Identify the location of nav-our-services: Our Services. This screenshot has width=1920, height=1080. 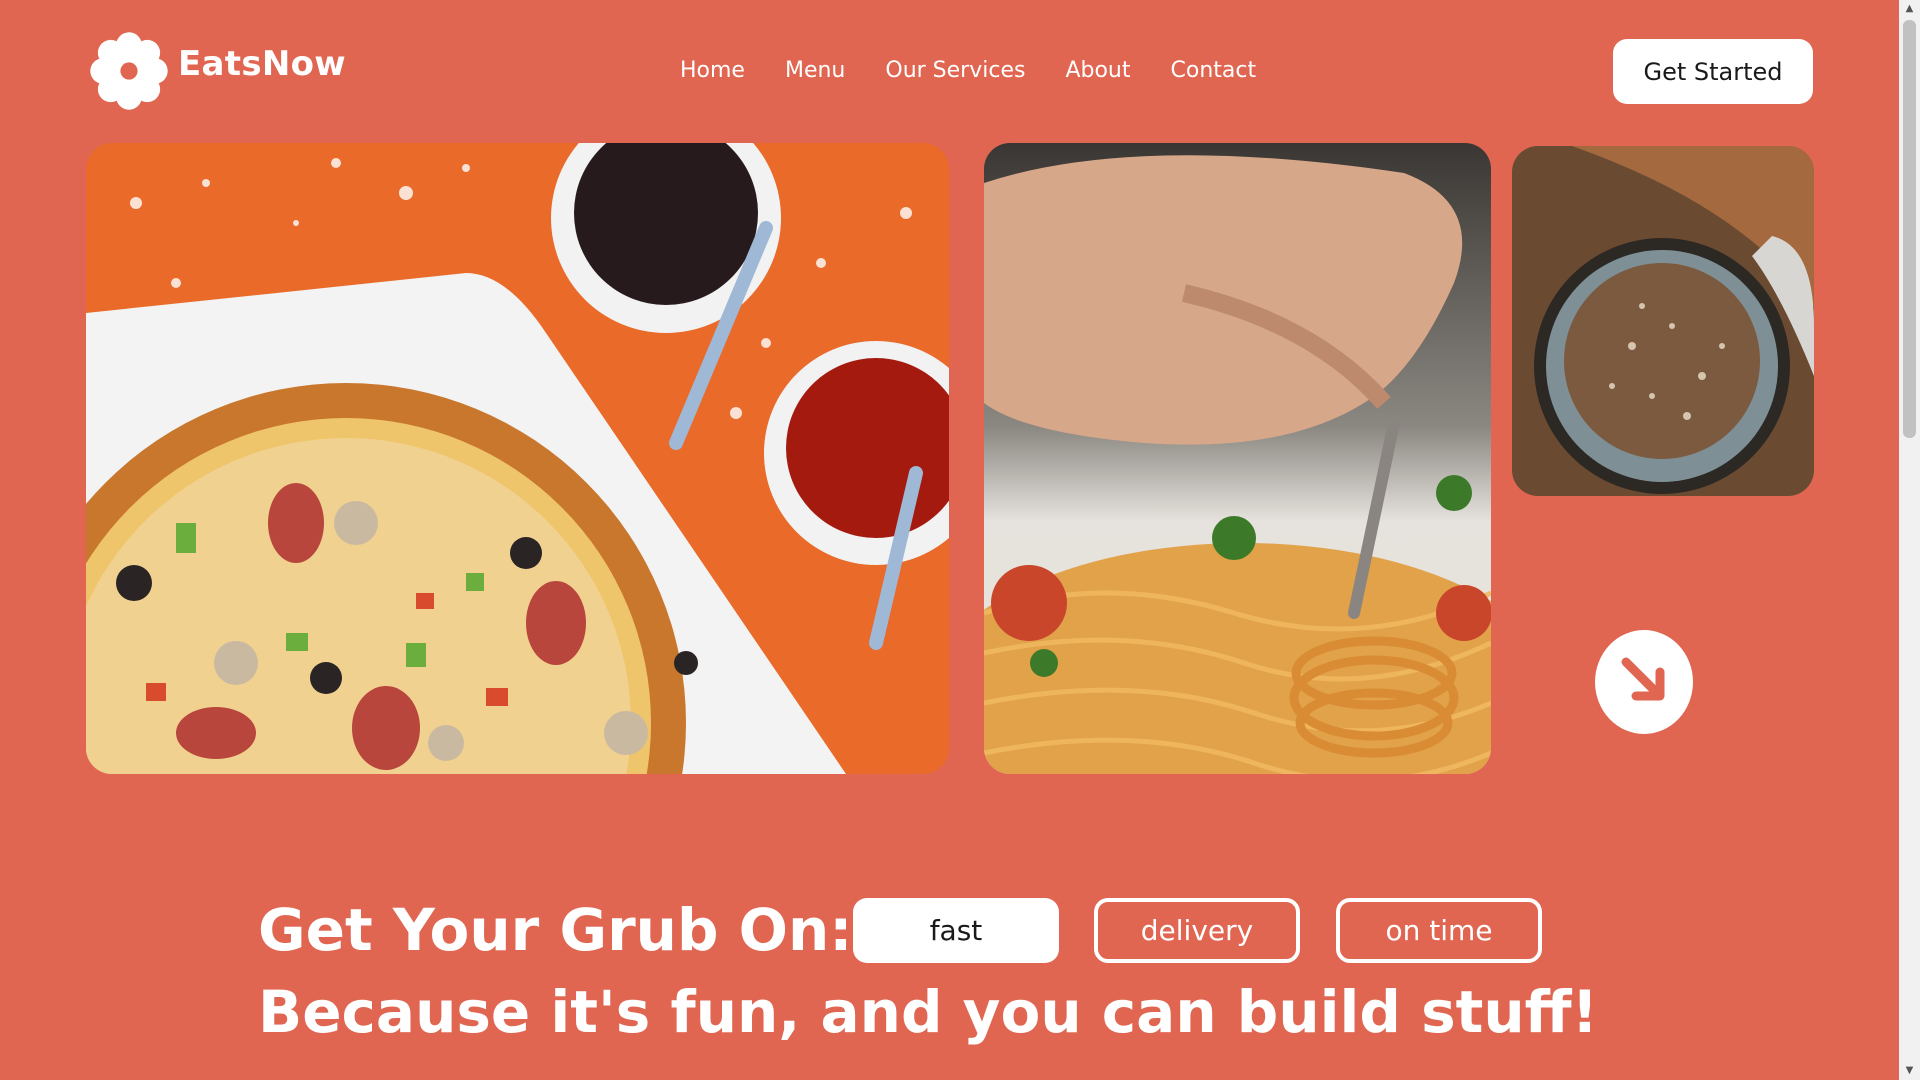
(955, 71).